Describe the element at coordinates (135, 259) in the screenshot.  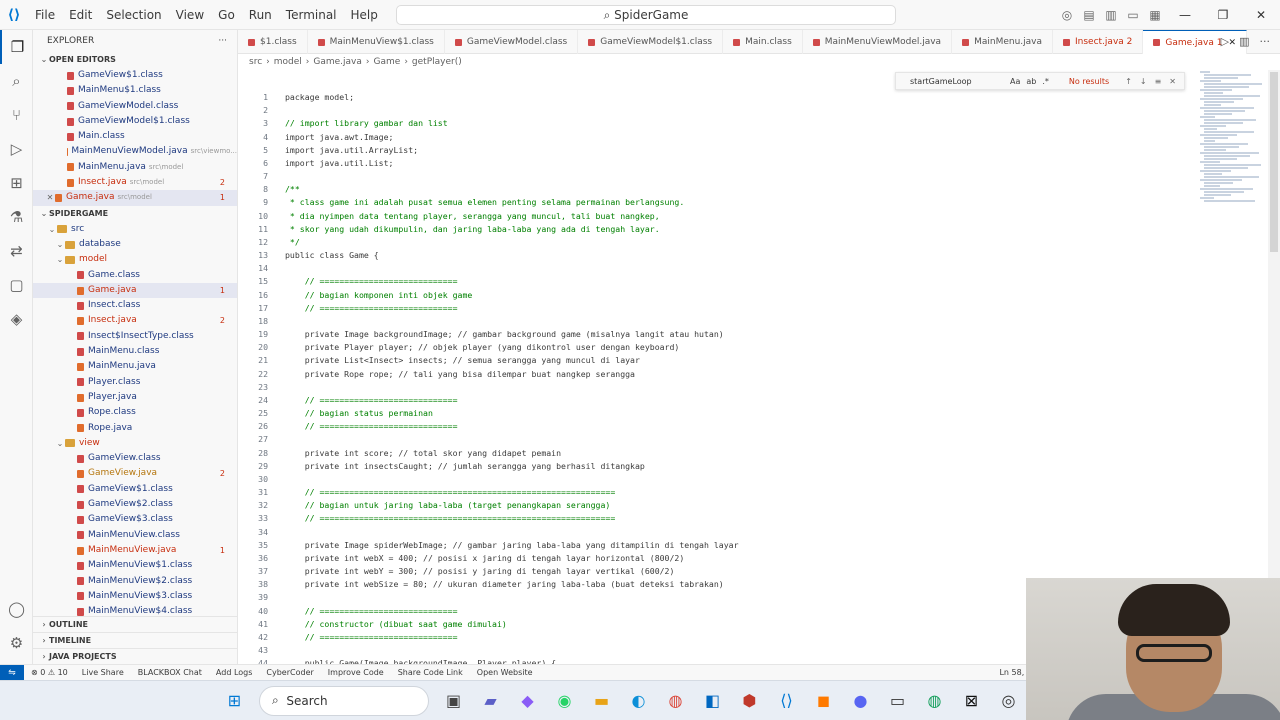
I see `tree-item: ⌄ model` at that location.